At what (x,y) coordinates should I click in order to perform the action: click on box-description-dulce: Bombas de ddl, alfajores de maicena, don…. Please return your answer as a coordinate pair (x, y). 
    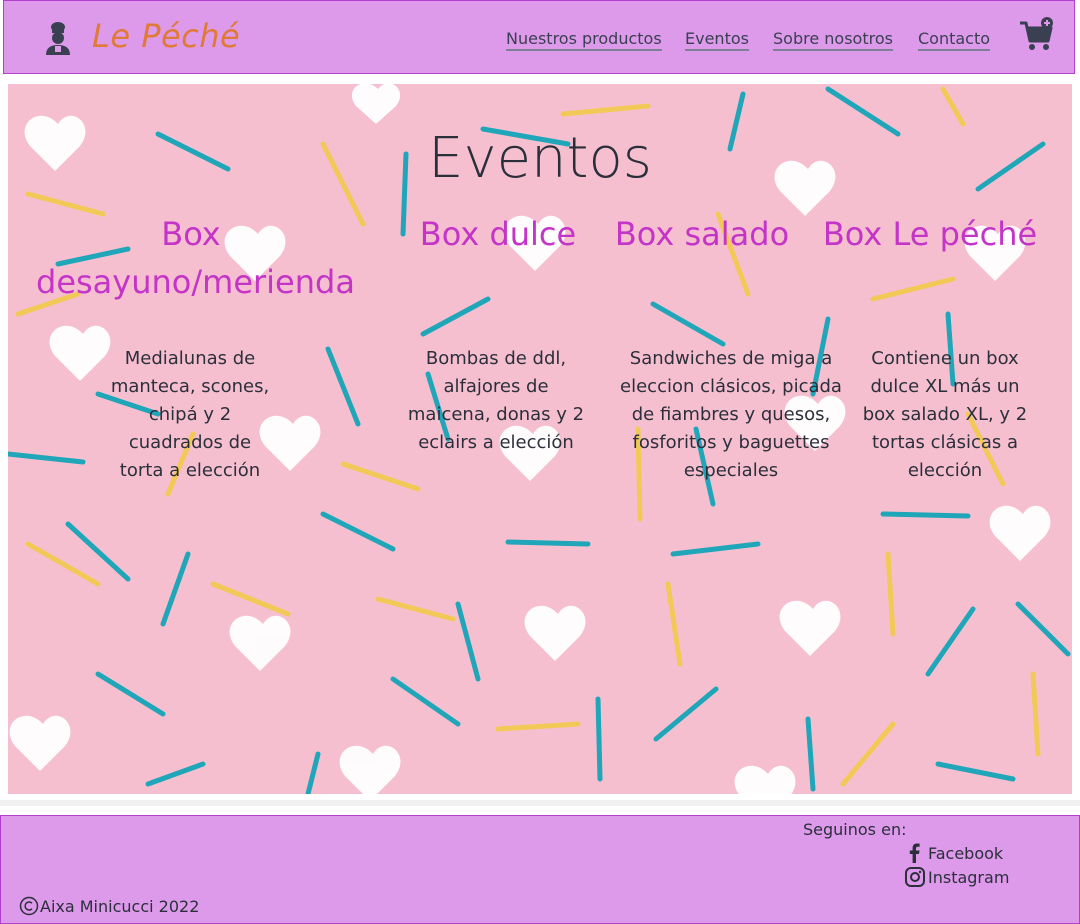
    Looking at the image, I should click on (496, 400).